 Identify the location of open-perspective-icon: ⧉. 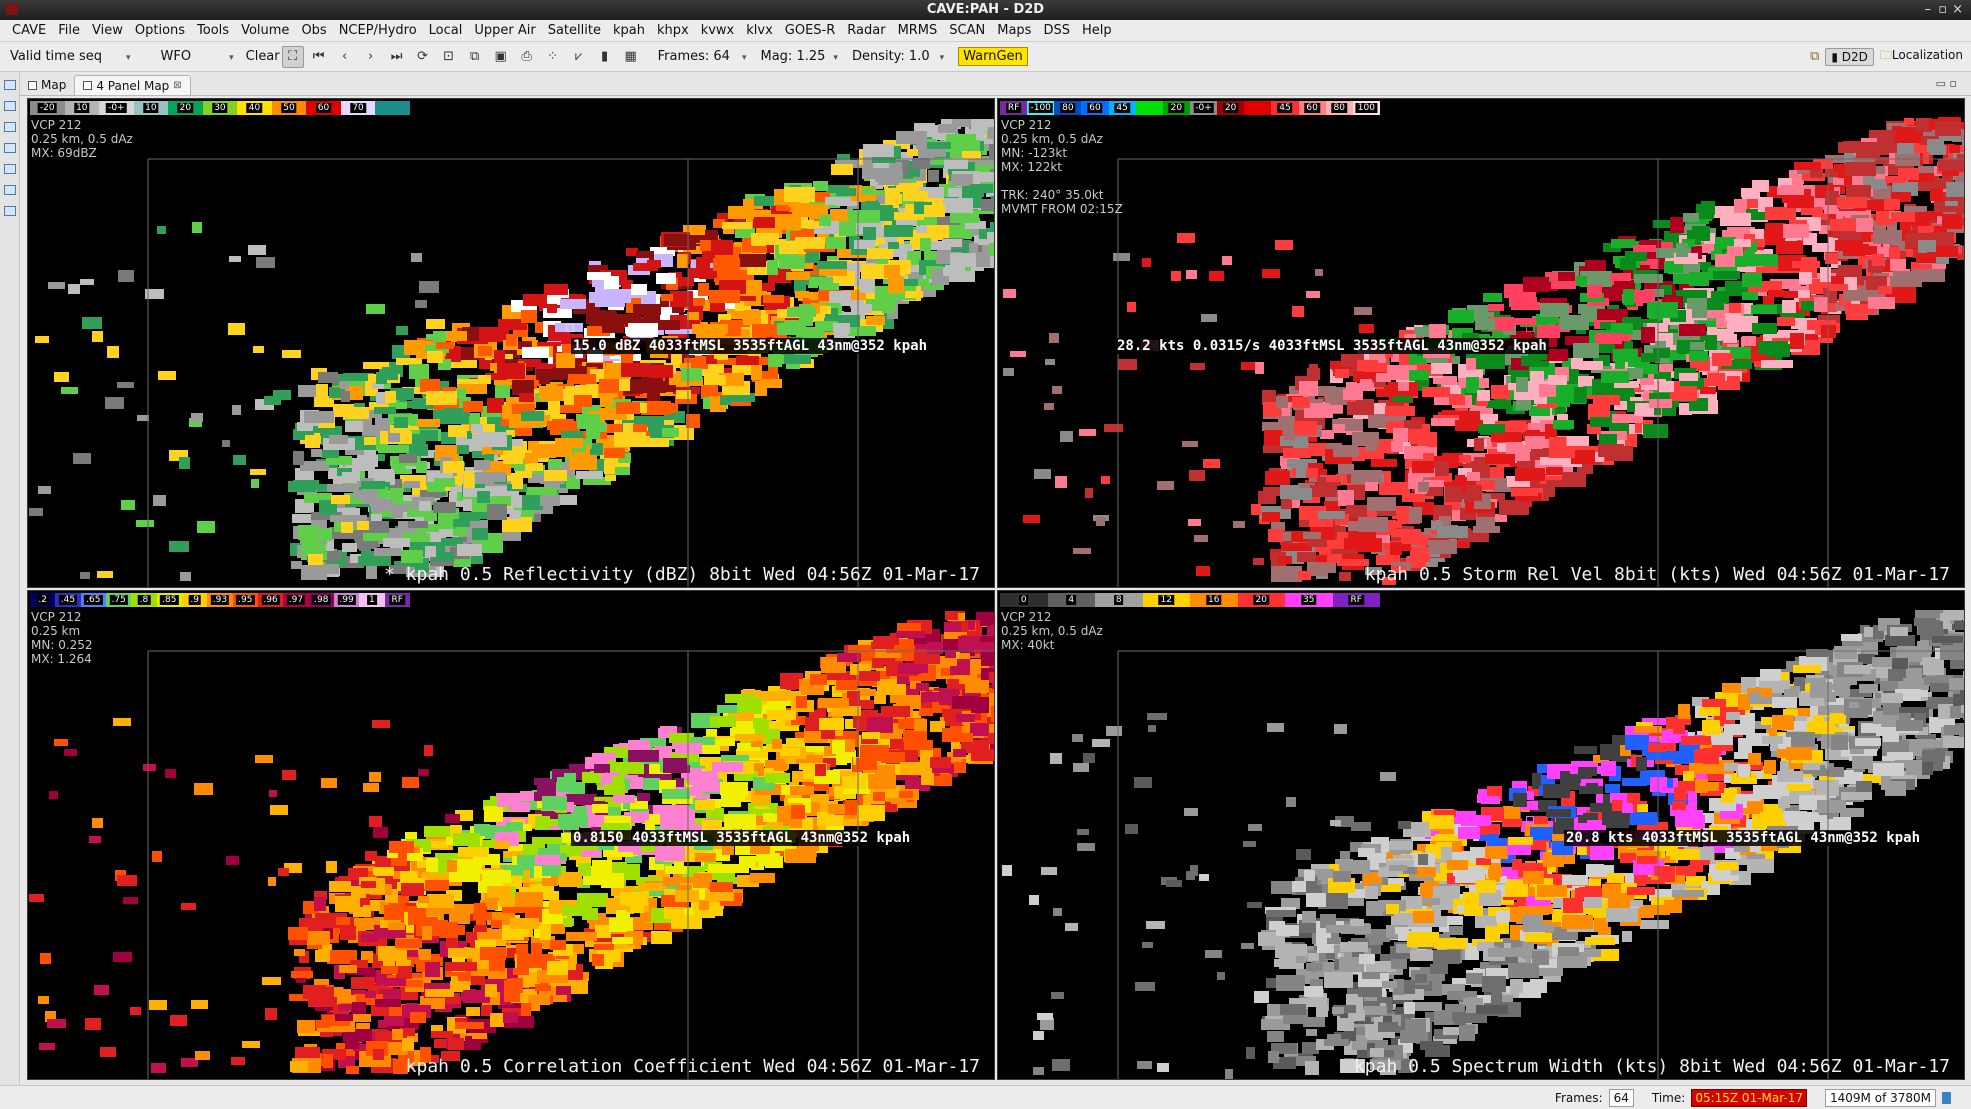
(1814, 56).